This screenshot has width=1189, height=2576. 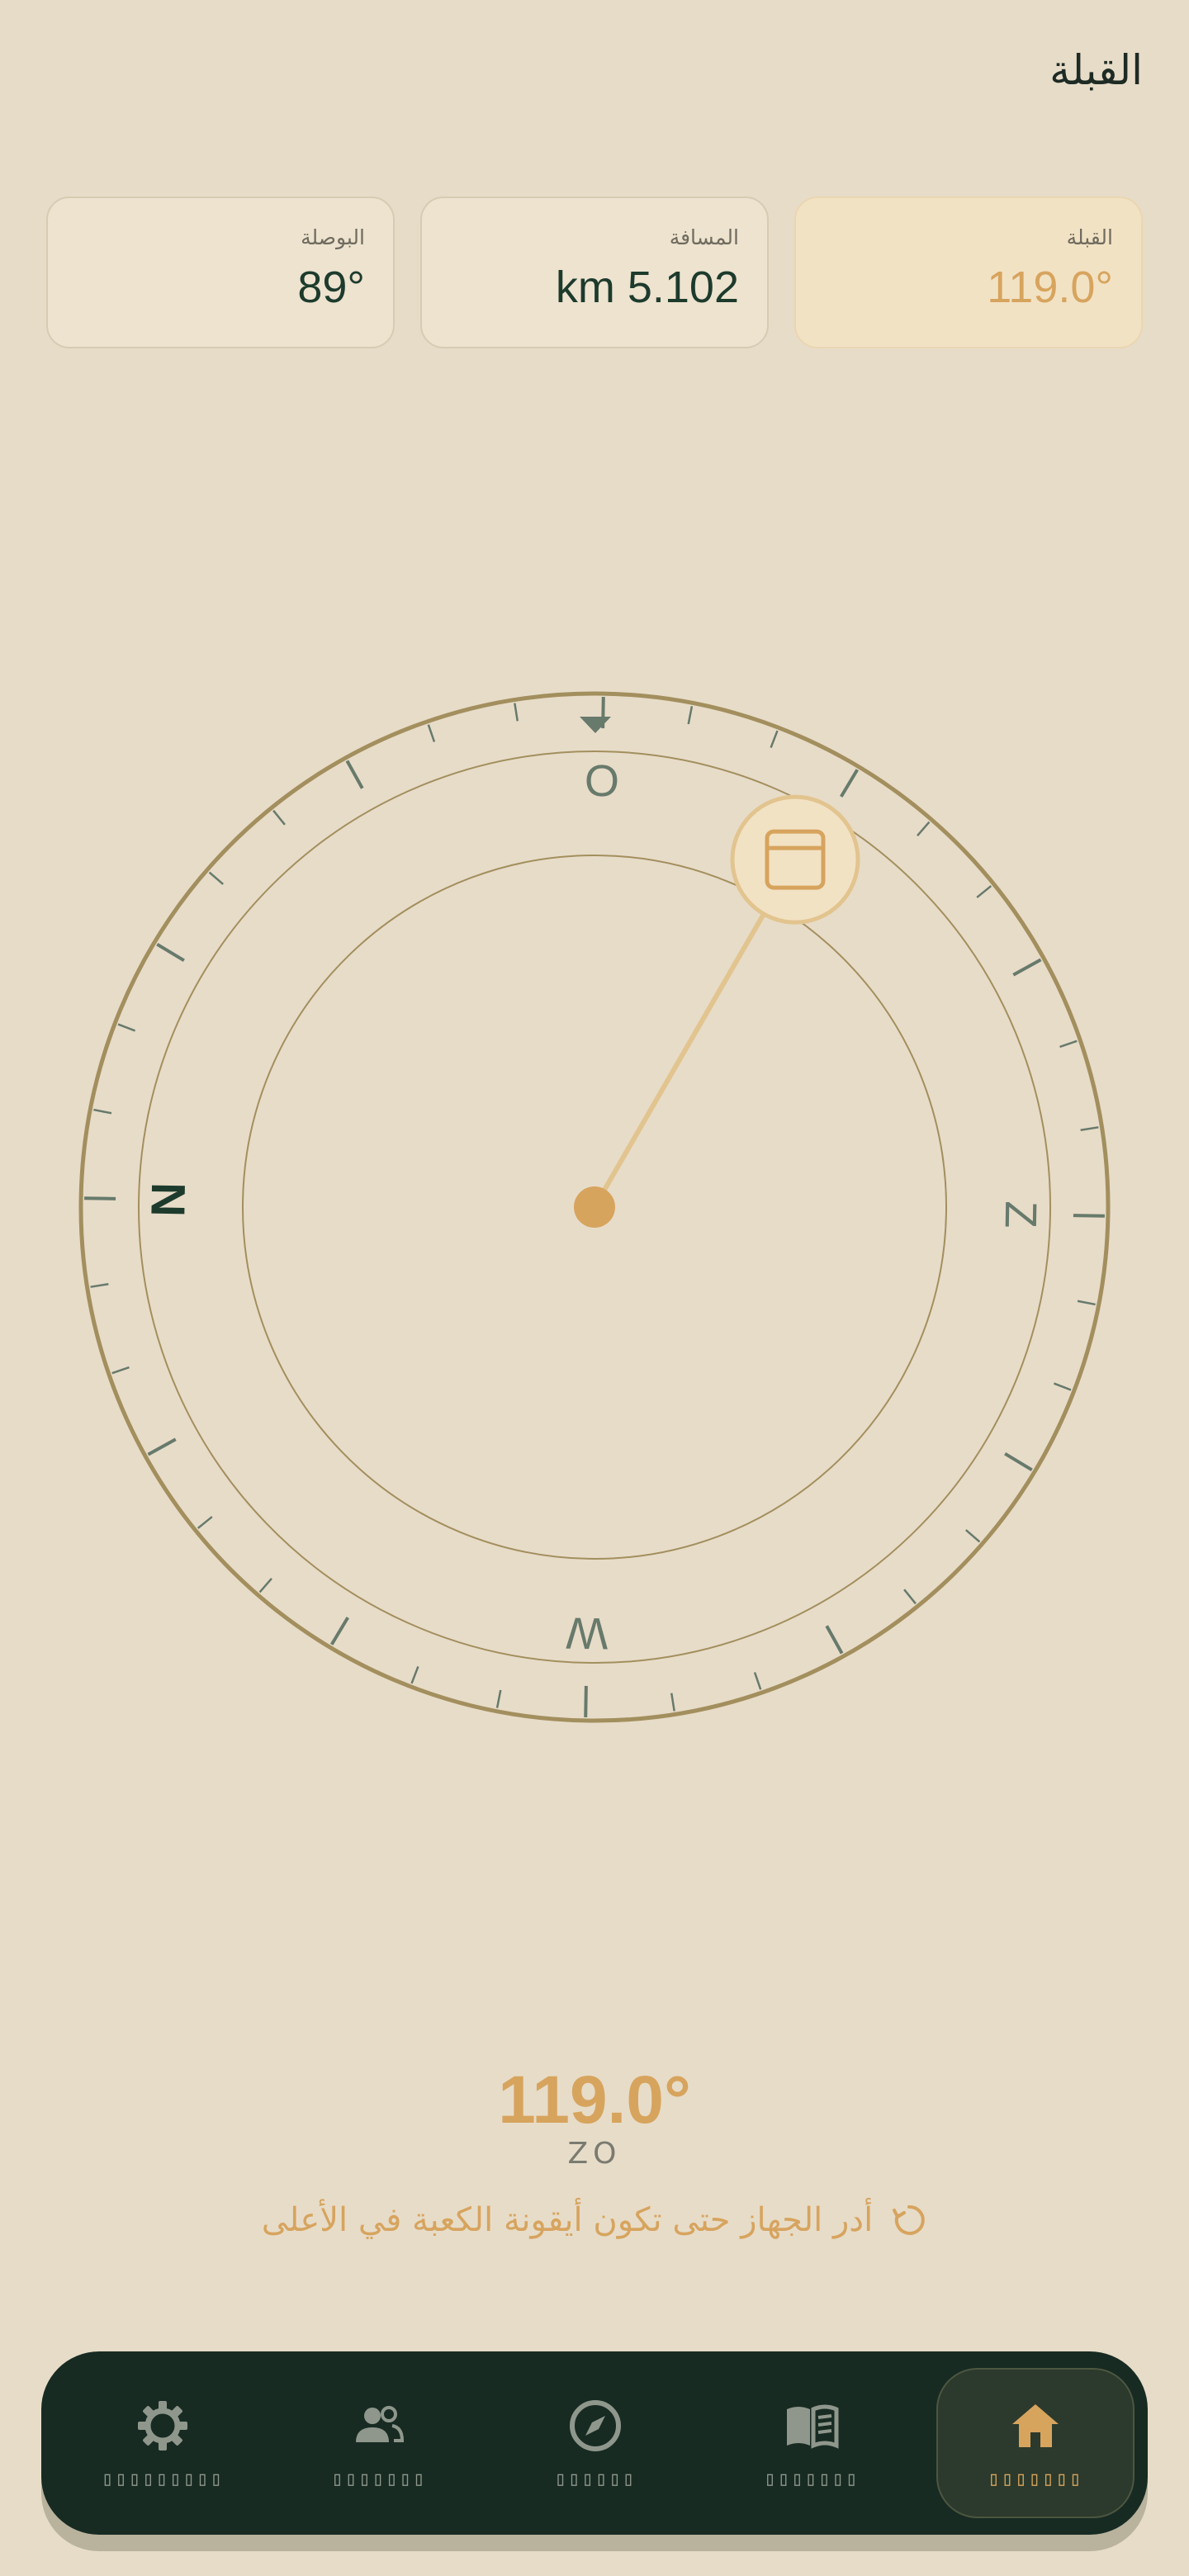 I want to click on nav-label-compass: ▯▯▯▯▯▯, so click(x=595, y=2478).